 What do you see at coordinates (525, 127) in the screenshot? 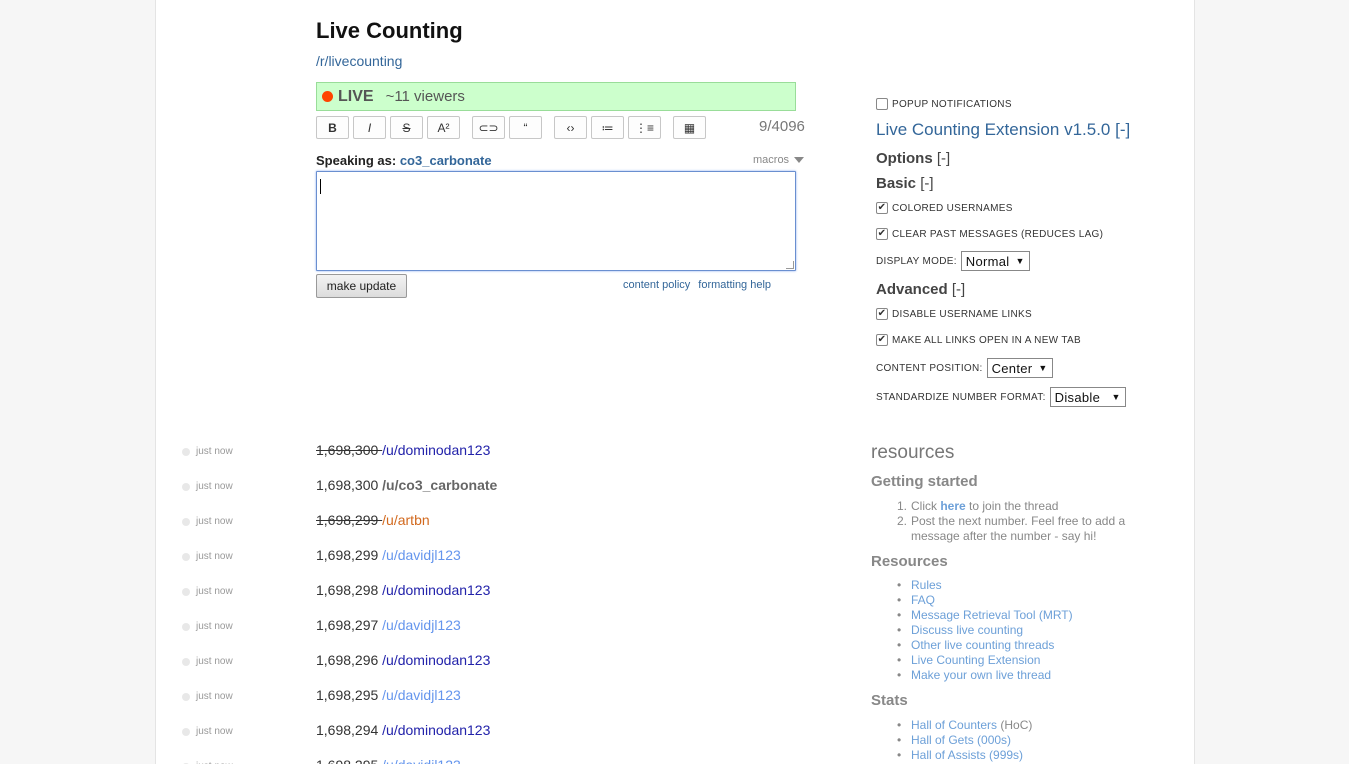
I see `quote-button: “` at bounding box center [525, 127].